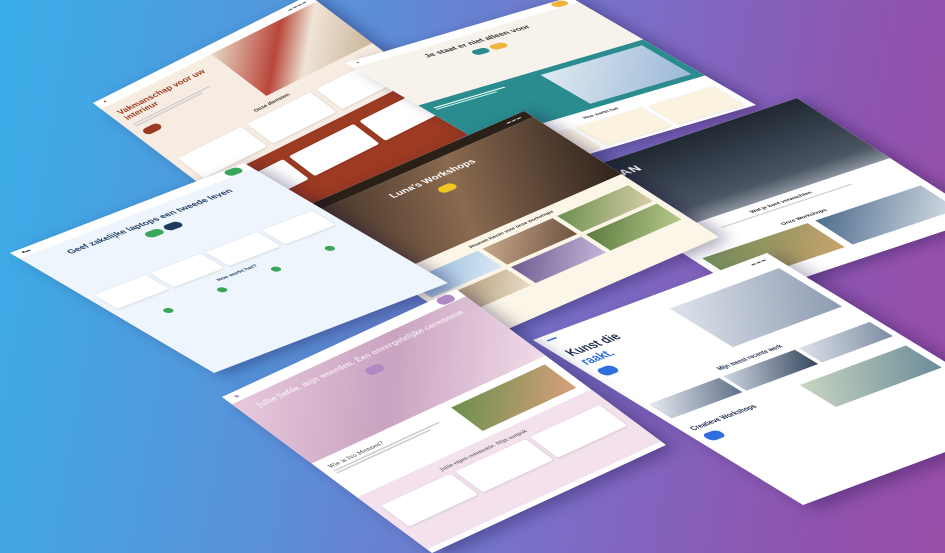 This screenshot has height=553, width=945. I want to click on hero-headline: Je staat er niet alleen voor, so click(477, 41).